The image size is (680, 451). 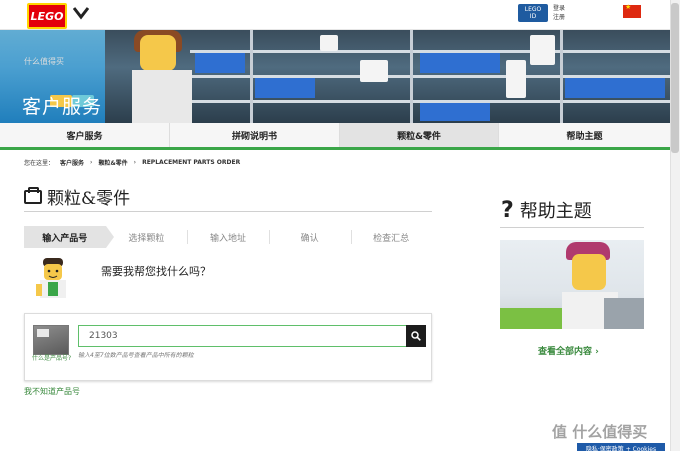 What do you see at coordinates (39, 163) in the screenshot?
I see `breadcrumb-prefix: 您在这里：` at bounding box center [39, 163].